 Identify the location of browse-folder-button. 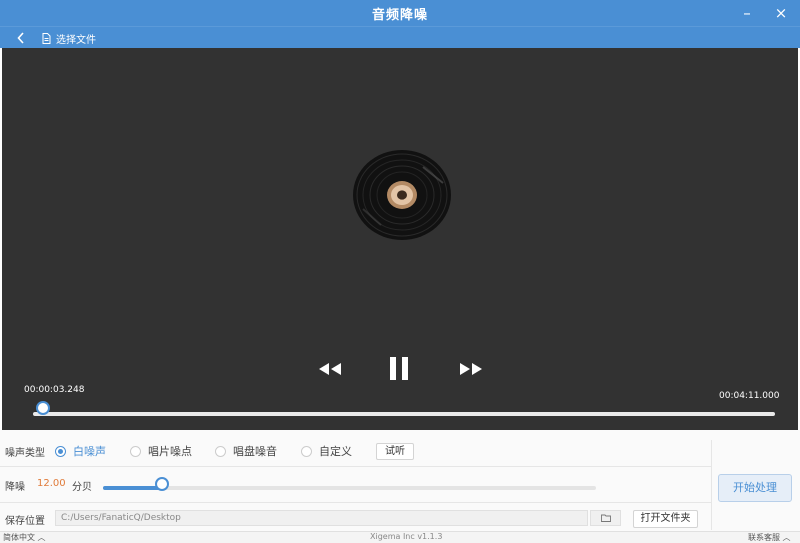
(605, 518).